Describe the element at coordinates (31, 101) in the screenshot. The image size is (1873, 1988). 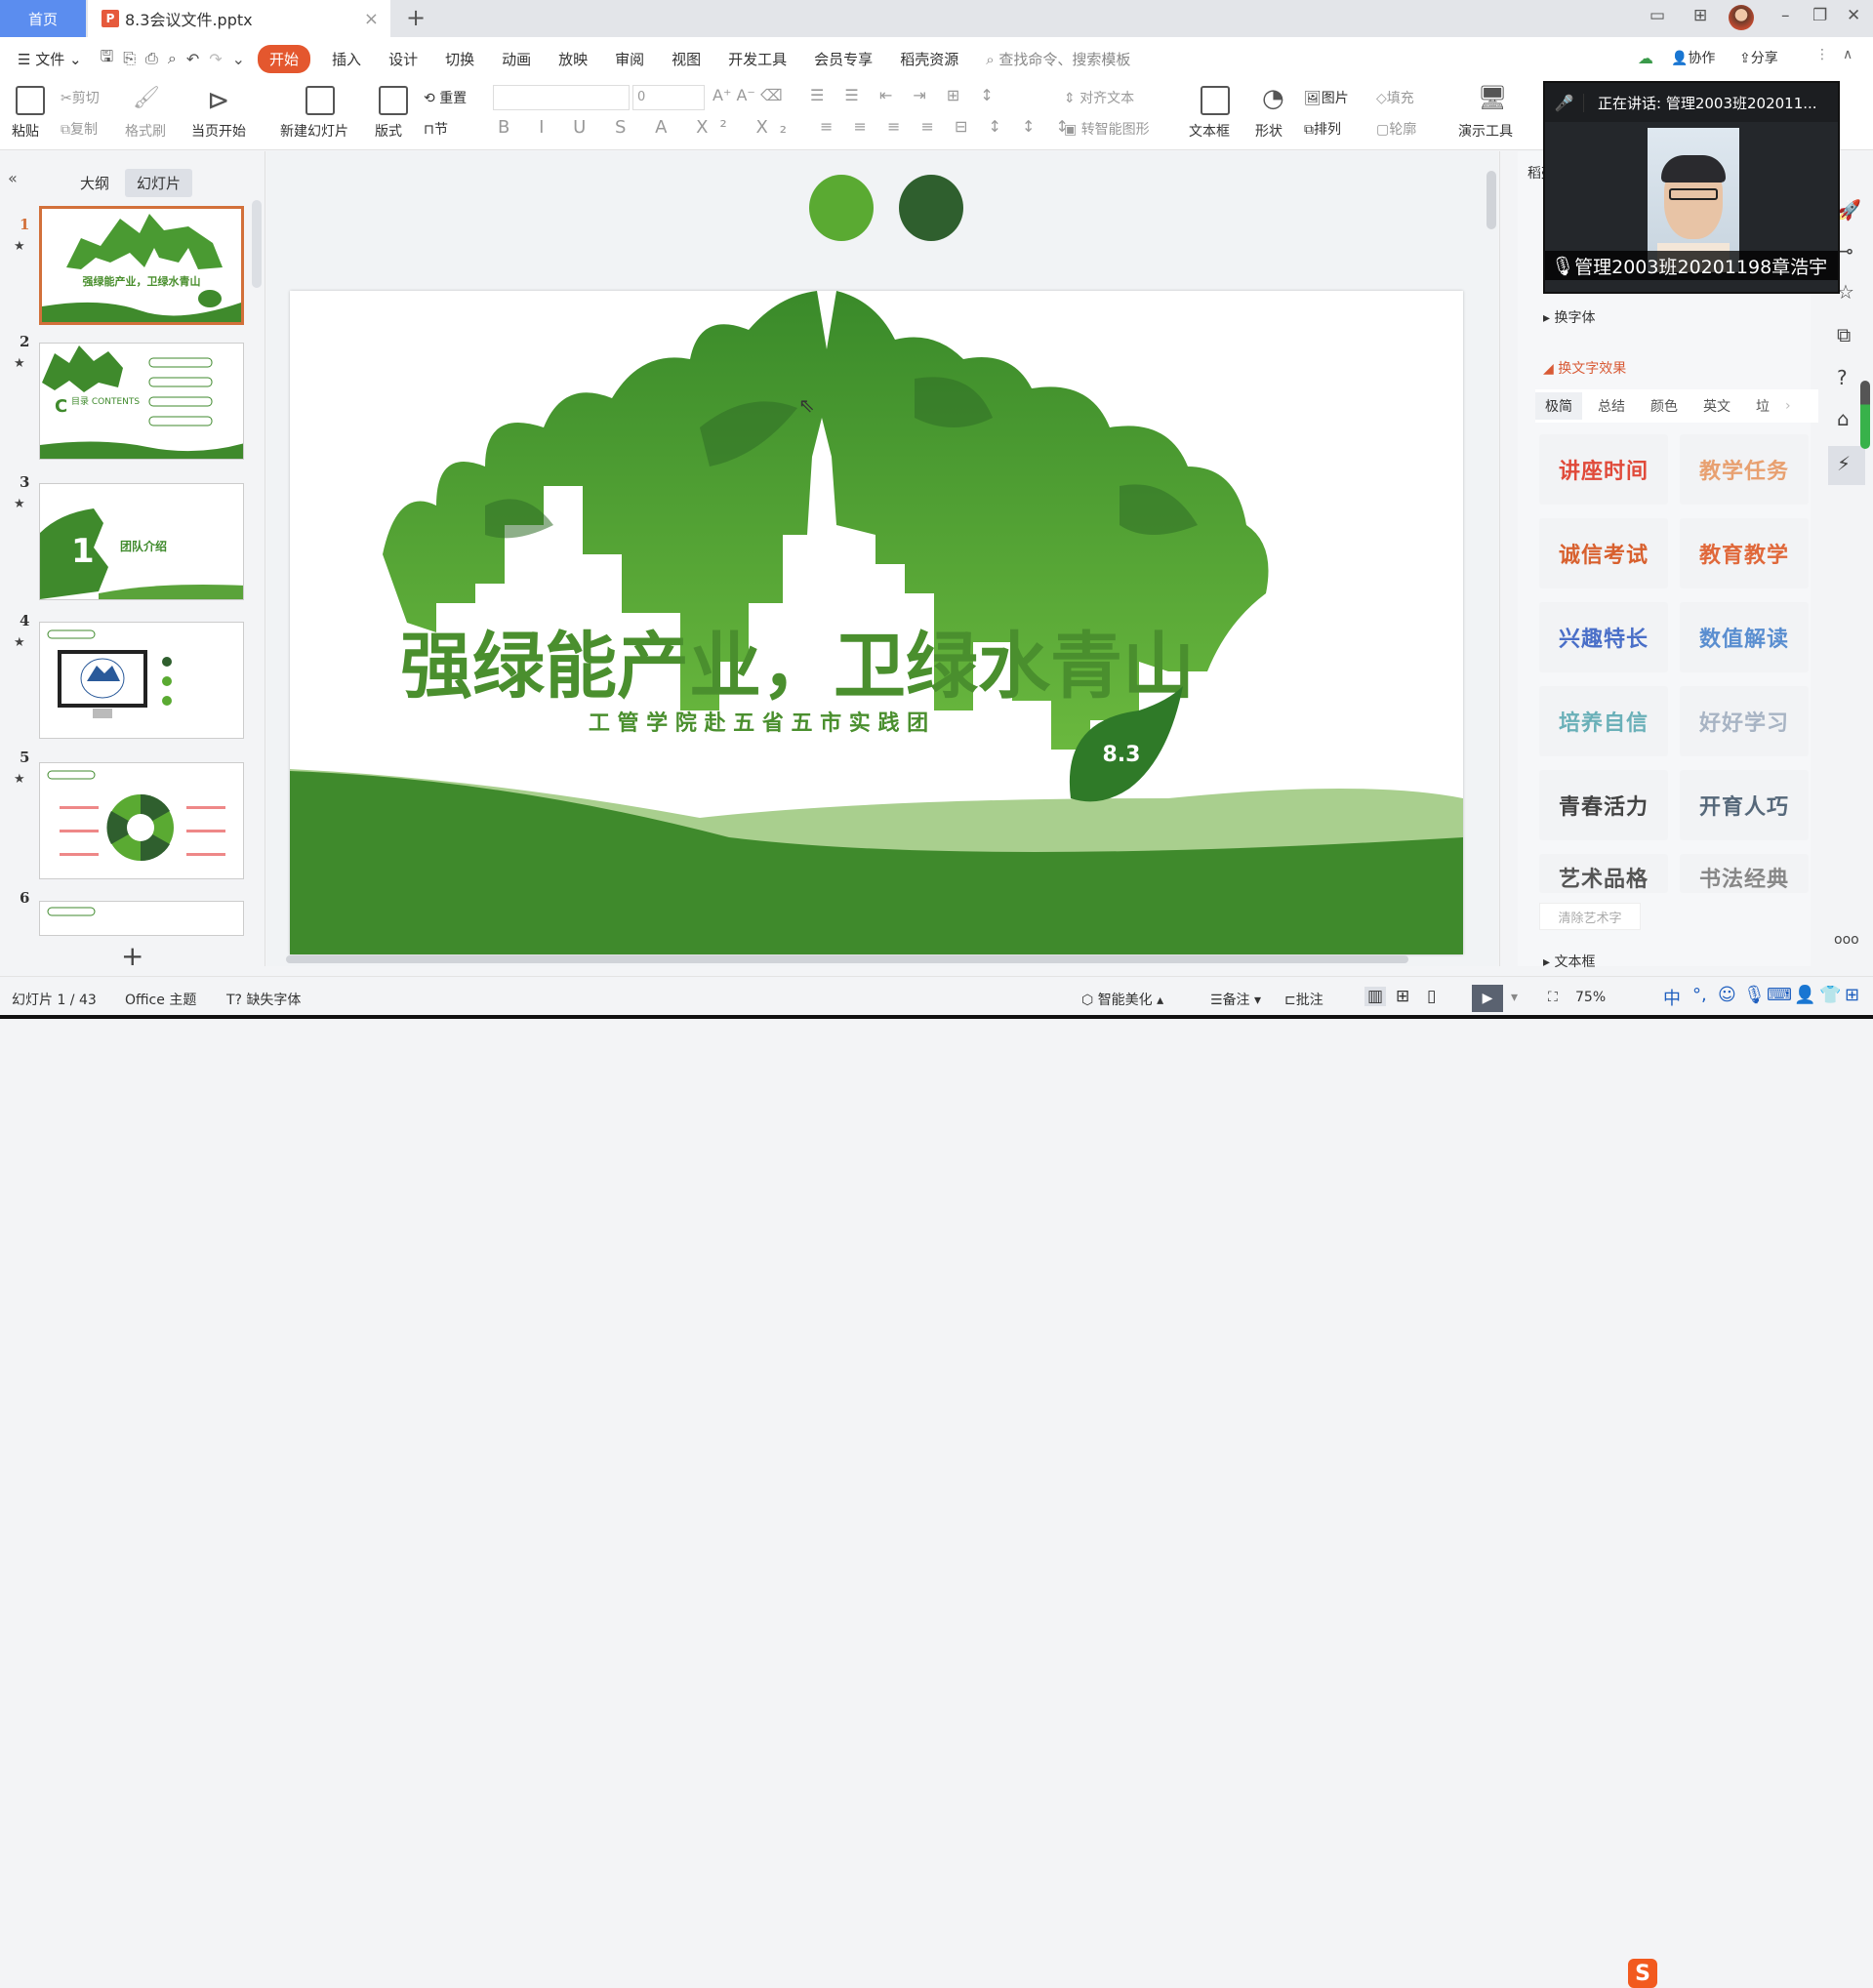
I see `paste-icon` at that location.